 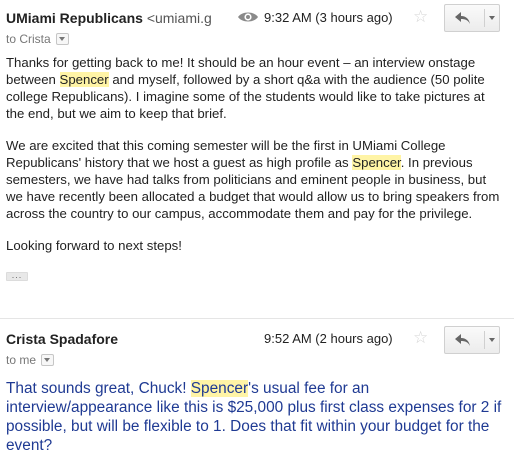 What do you see at coordinates (328, 17) in the screenshot?
I see `message-time: 9:32 AM (3 hours ago)` at bounding box center [328, 17].